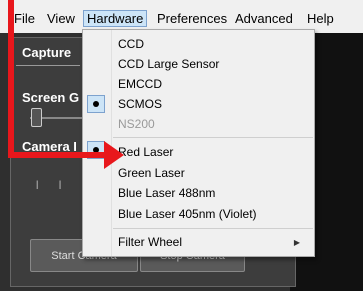 Image resolution: width=363 pixels, height=291 pixels. I want to click on menu-item-emccd: EMCCD, so click(140, 84).